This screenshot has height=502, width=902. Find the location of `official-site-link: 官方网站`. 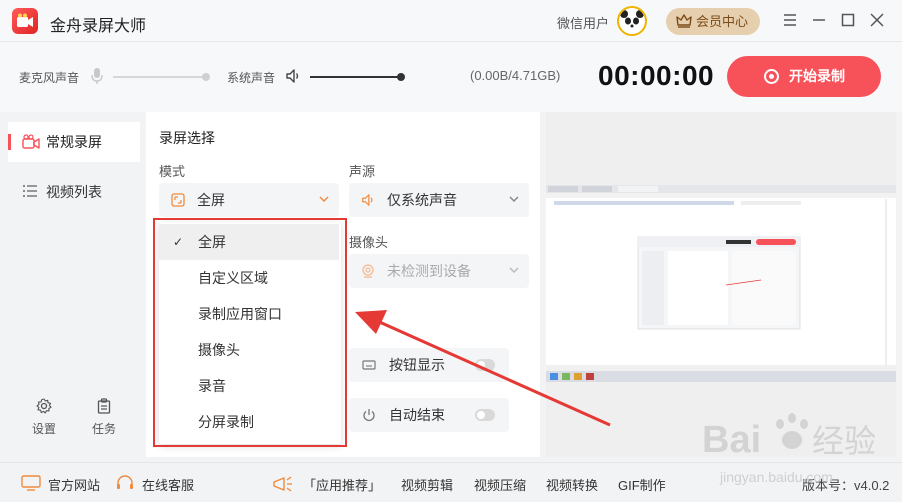

official-site-link: 官方网站 is located at coordinates (74, 484).